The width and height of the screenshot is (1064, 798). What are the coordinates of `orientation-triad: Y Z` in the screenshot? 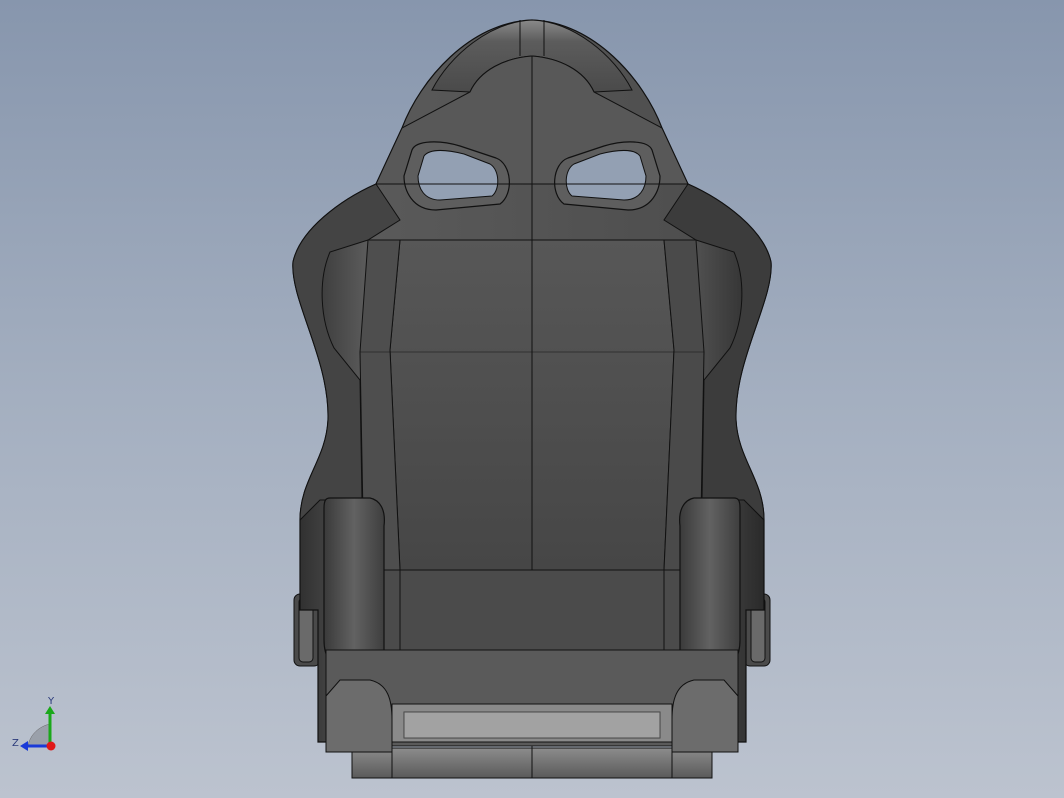 It's located at (34, 723).